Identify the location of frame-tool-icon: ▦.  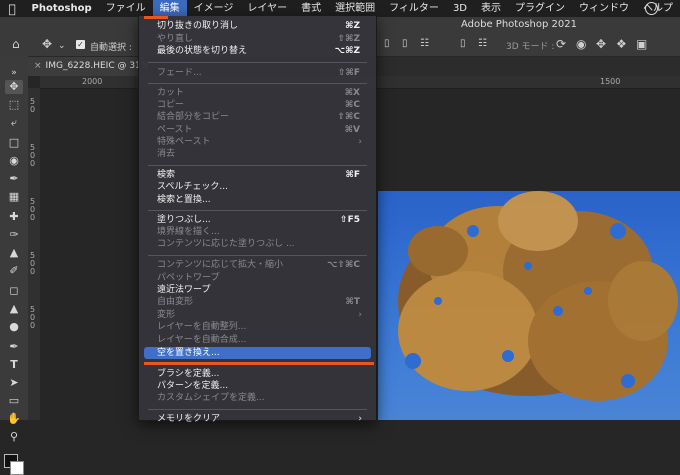
(14, 197).